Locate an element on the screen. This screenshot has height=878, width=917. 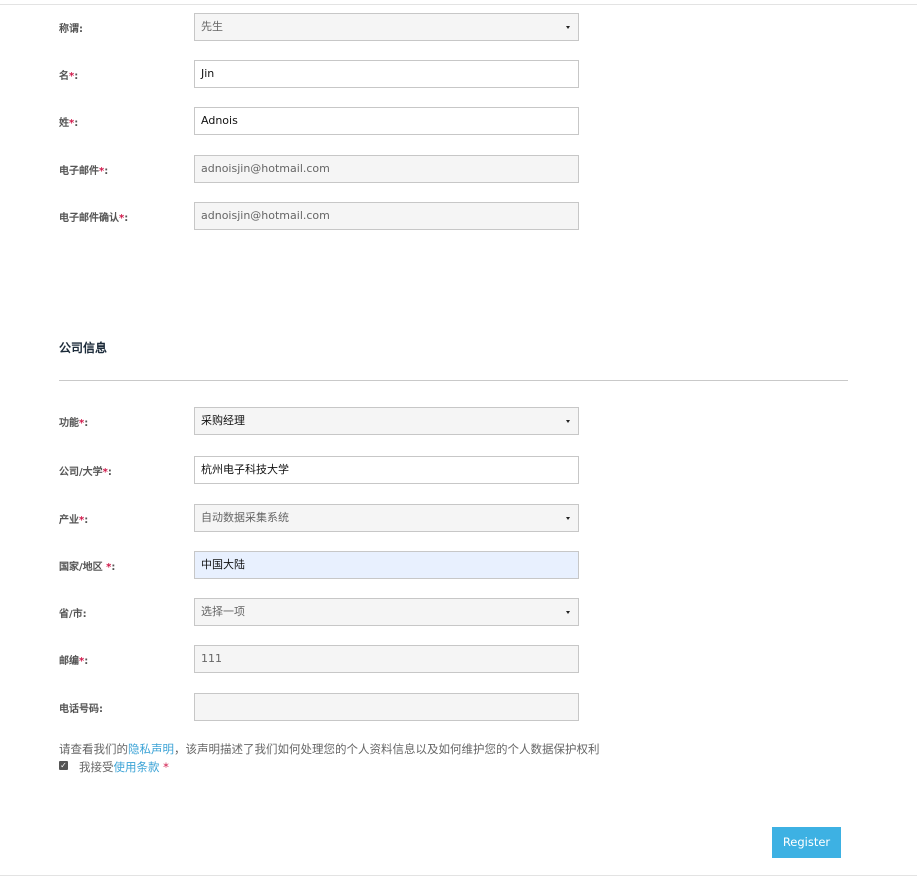
industry-value: 自动数据采集系统 is located at coordinates (245, 517).